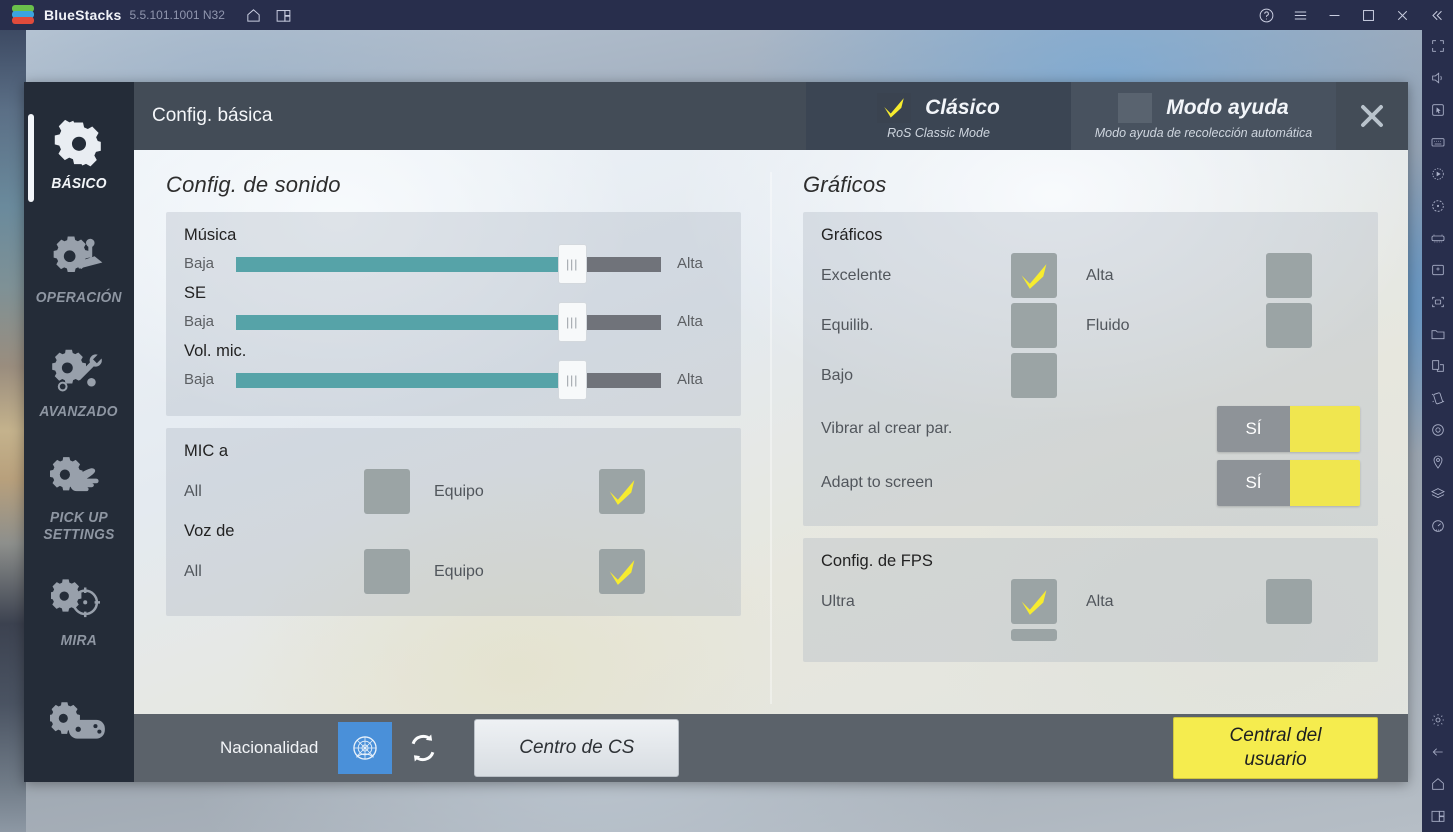  I want to click on layers-icon, so click(1437, 494).